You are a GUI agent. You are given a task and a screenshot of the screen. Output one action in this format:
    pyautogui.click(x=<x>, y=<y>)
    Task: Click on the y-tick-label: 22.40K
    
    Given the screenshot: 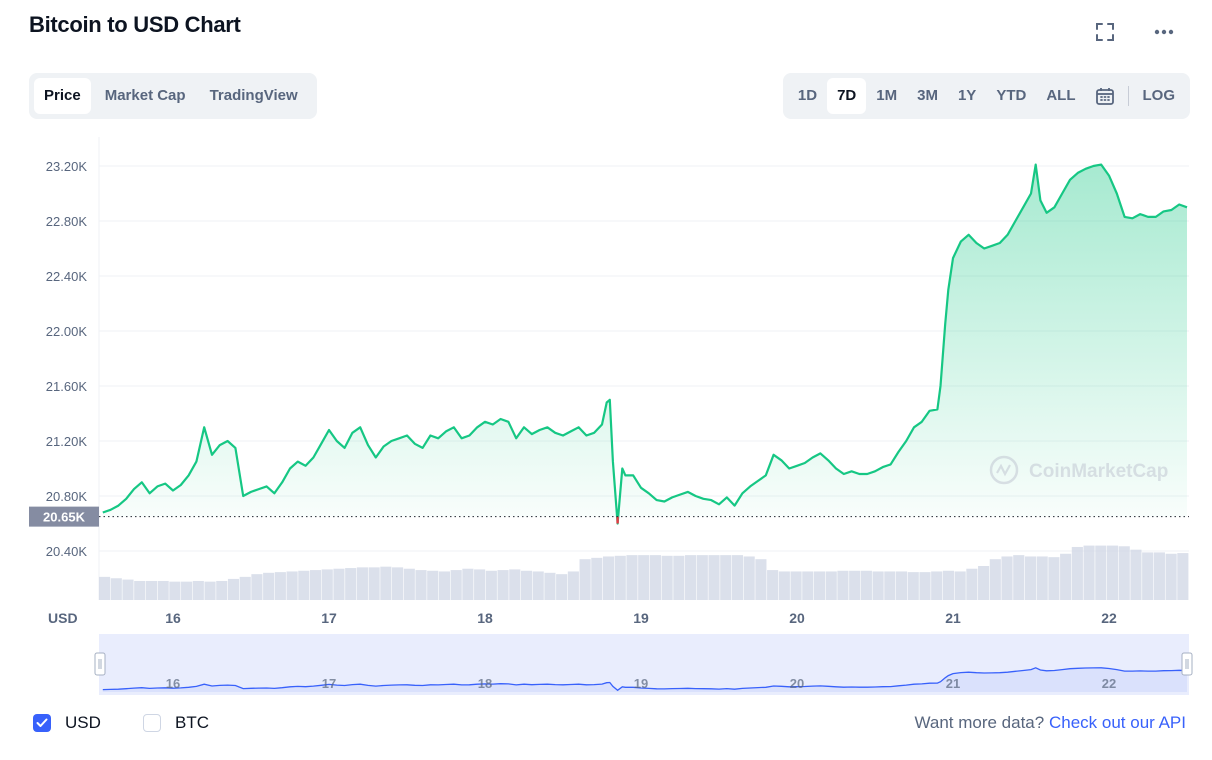 What is the action you would take?
    pyautogui.click(x=67, y=276)
    